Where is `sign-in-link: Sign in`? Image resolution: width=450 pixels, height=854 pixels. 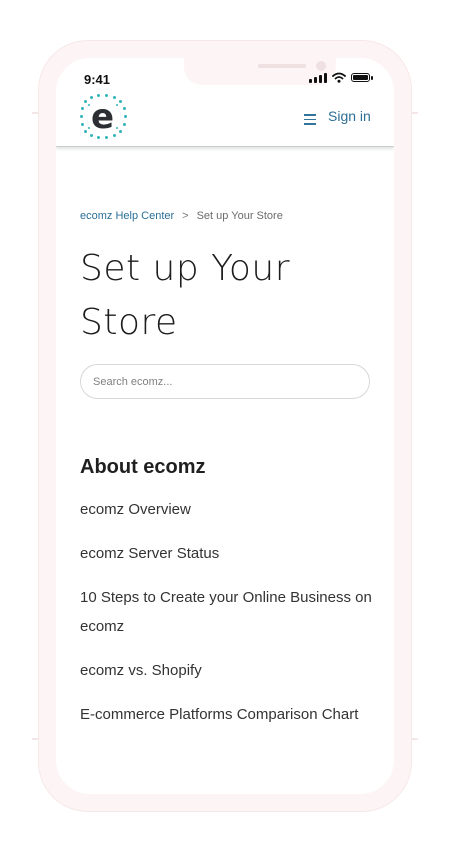
sign-in-link: Sign in is located at coordinates (349, 116).